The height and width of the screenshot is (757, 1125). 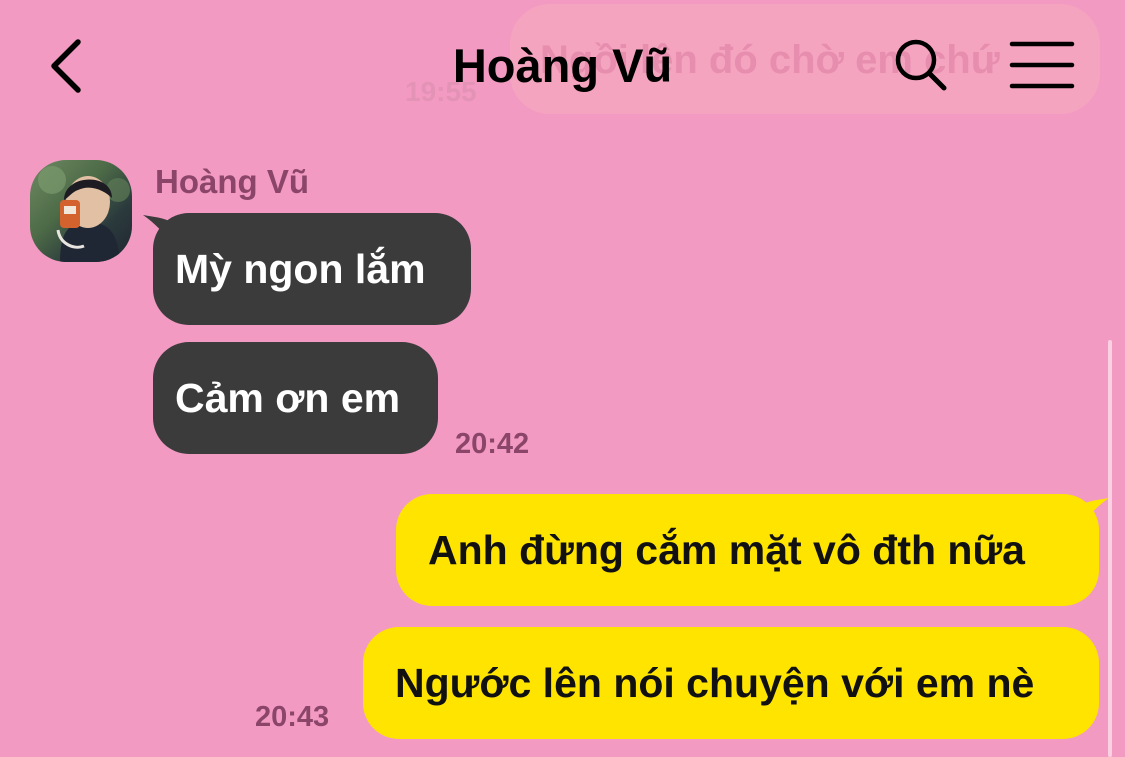 What do you see at coordinates (300, 268) in the screenshot?
I see `message-text: Mỳ ngon lắm` at bounding box center [300, 268].